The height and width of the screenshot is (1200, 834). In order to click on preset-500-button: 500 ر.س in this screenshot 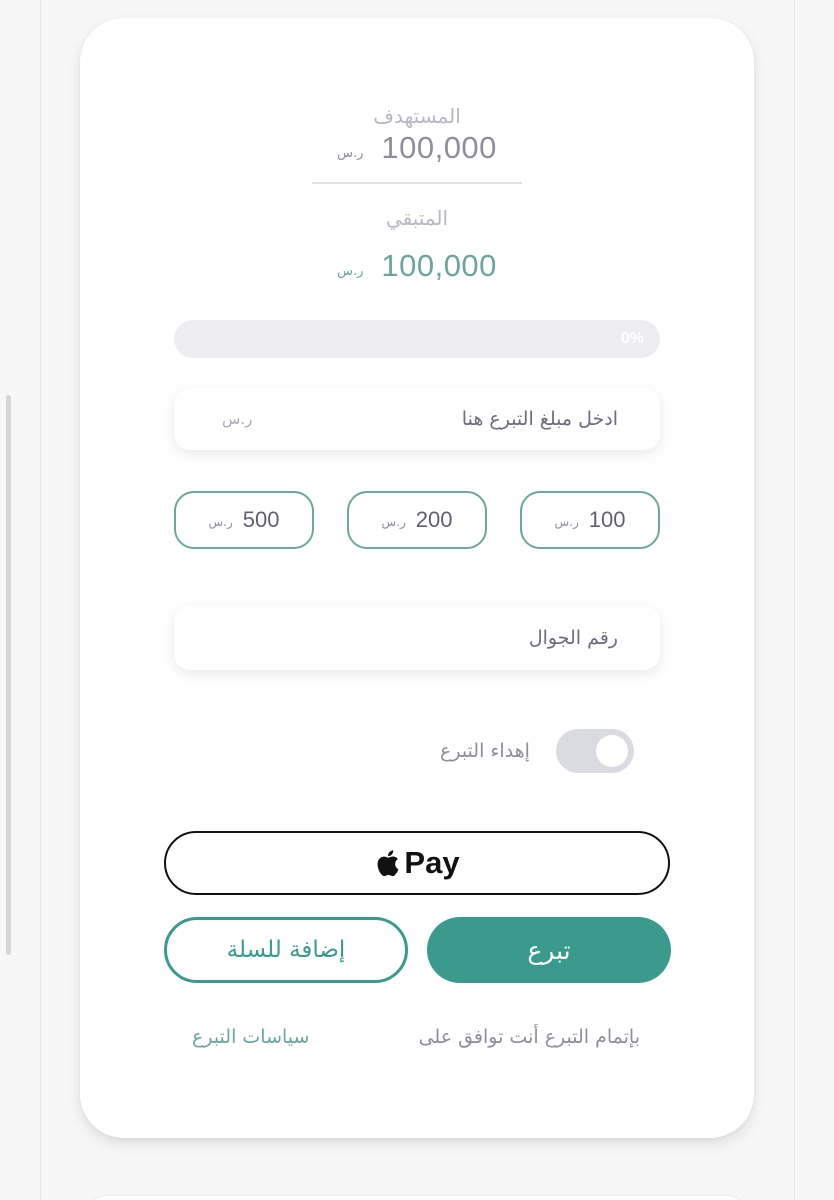, I will do `click(244, 520)`.